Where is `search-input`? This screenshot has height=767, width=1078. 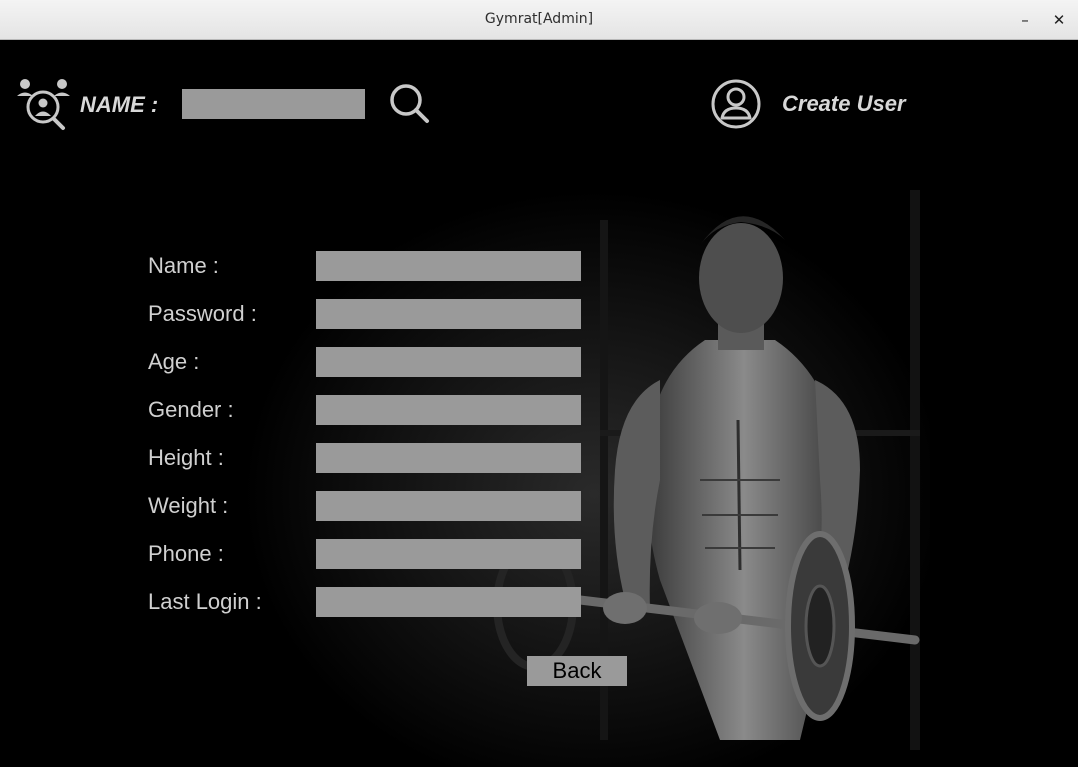
search-input is located at coordinates (273, 104).